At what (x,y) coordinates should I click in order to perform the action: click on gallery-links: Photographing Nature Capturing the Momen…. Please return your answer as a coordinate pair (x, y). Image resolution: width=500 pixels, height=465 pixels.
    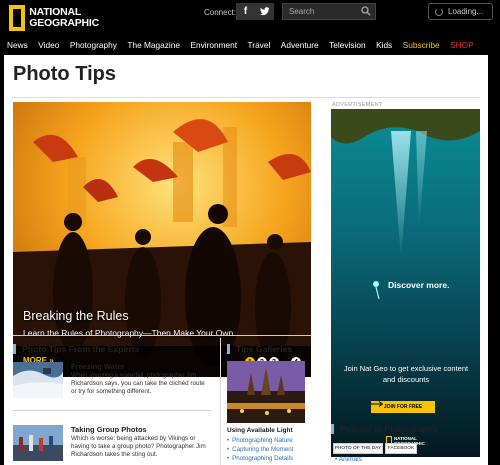
    Looking at the image, I should click on (260, 449).